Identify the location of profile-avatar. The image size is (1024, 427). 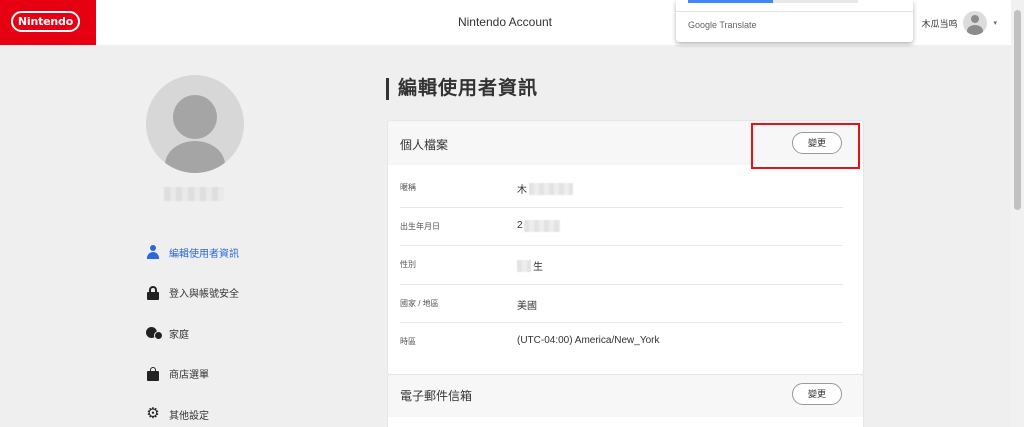
(195, 124).